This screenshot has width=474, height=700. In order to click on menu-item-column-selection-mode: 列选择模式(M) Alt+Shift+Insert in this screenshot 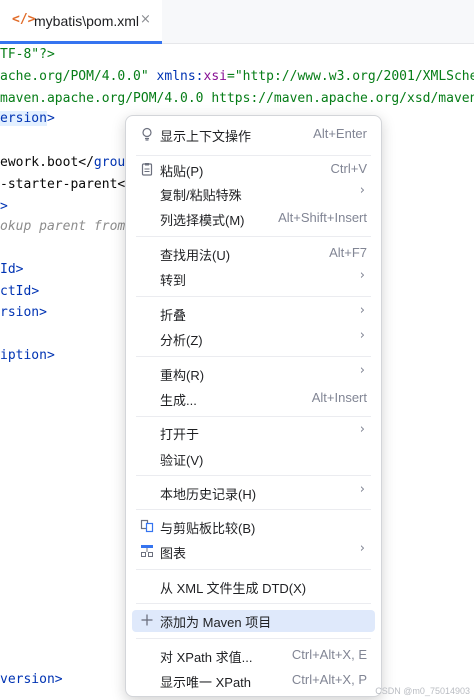, I will do `click(253, 219)`.